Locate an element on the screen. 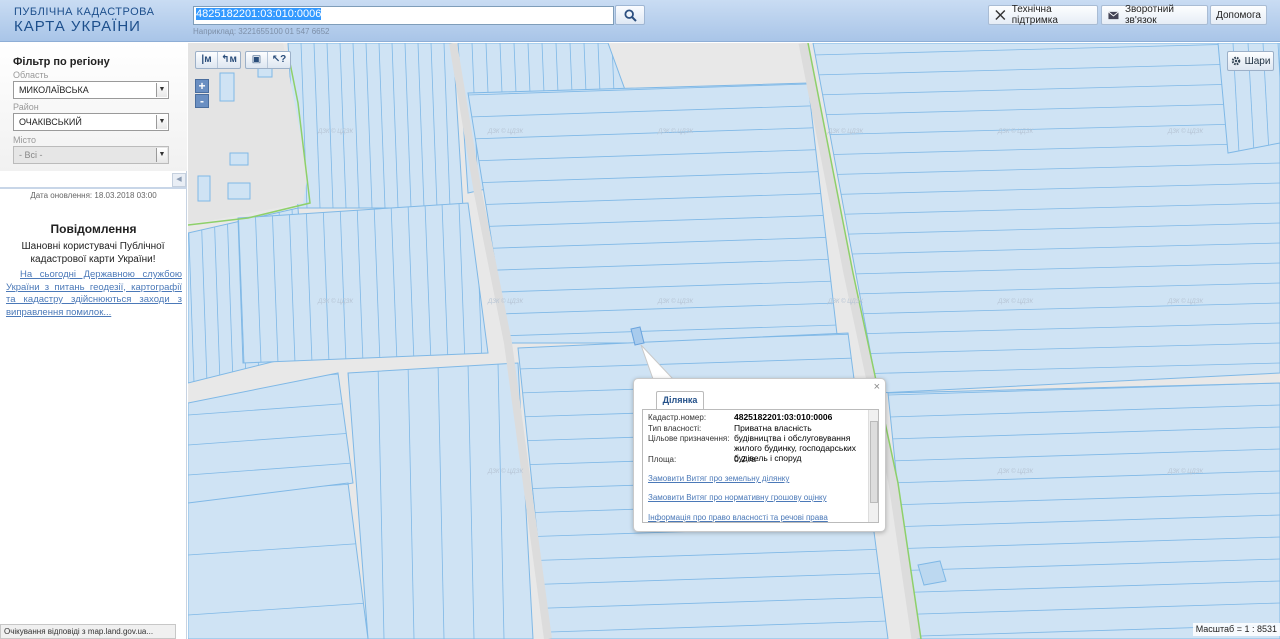 The height and width of the screenshot is (639, 1280). collapse-sidebar-button: ◀ is located at coordinates (179, 180).